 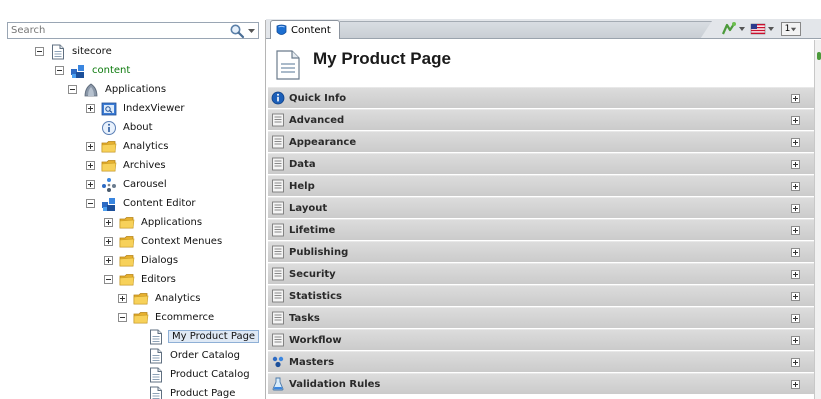 I want to click on carousel-icon, so click(x=111, y=185).